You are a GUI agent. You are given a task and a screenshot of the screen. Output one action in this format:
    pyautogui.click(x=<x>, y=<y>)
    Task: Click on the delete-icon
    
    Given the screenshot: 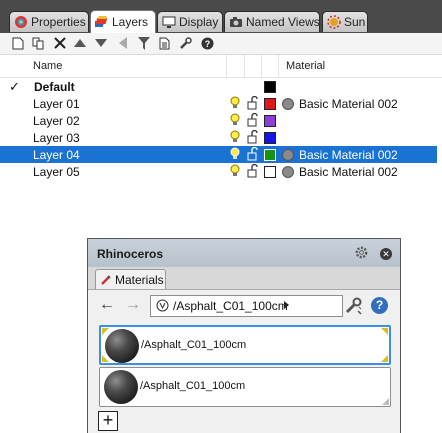 What is the action you would take?
    pyautogui.click(x=60, y=43)
    